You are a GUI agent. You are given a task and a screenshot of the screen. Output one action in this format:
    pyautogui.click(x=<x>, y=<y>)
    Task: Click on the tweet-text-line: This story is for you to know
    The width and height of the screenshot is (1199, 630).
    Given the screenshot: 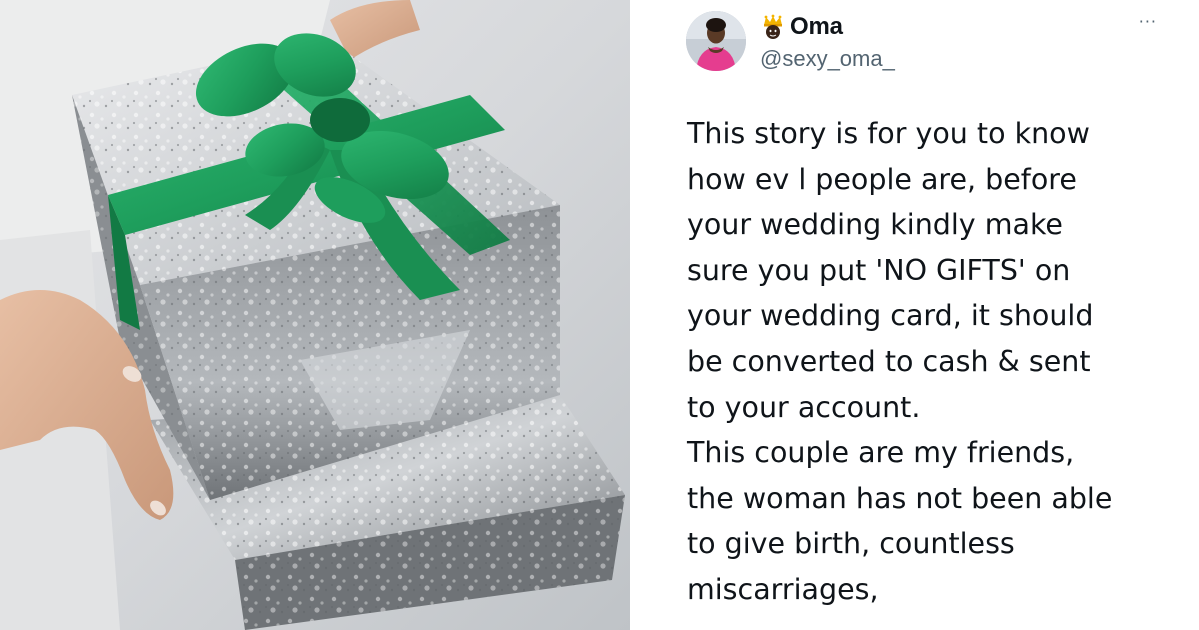 What is the action you would take?
    pyautogui.click(x=888, y=133)
    